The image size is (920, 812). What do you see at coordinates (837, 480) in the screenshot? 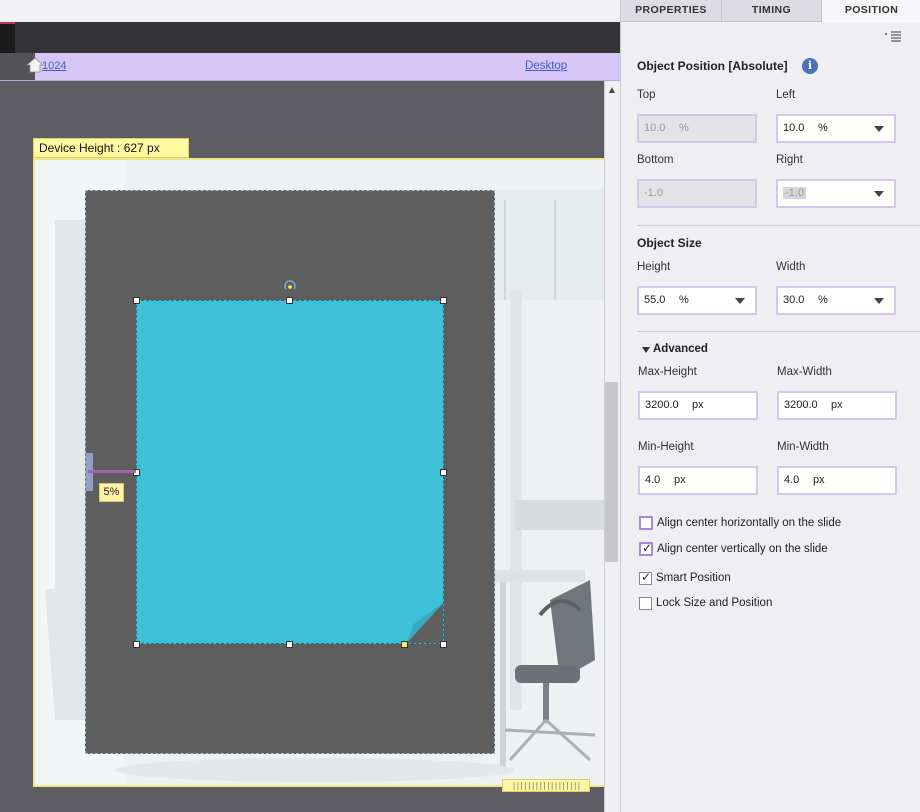
I see `min-width-field: 4.0 px` at bounding box center [837, 480].